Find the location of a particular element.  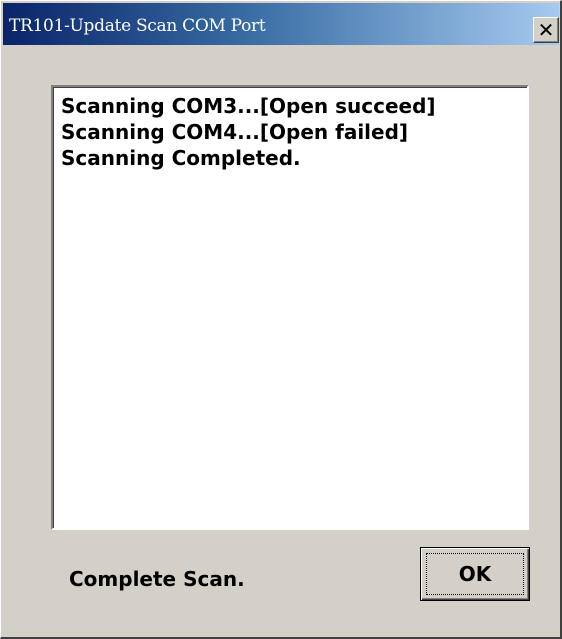

window-title: TR101-Update Scan COM Port is located at coordinates (137, 26).